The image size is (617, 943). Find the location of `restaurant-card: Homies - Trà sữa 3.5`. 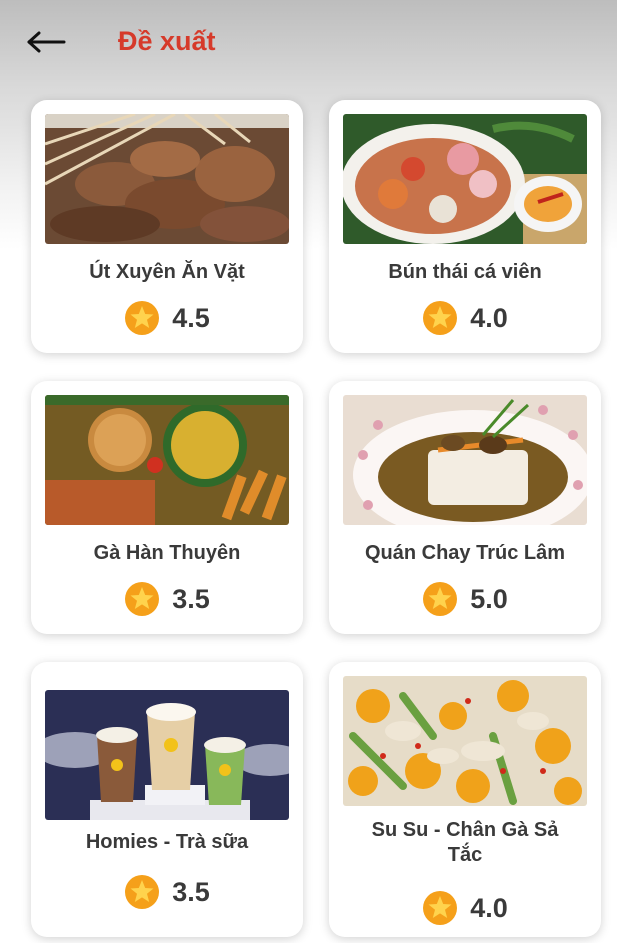

restaurant-card: Homies - Trà sữa 3.5 is located at coordinates (167, 799).